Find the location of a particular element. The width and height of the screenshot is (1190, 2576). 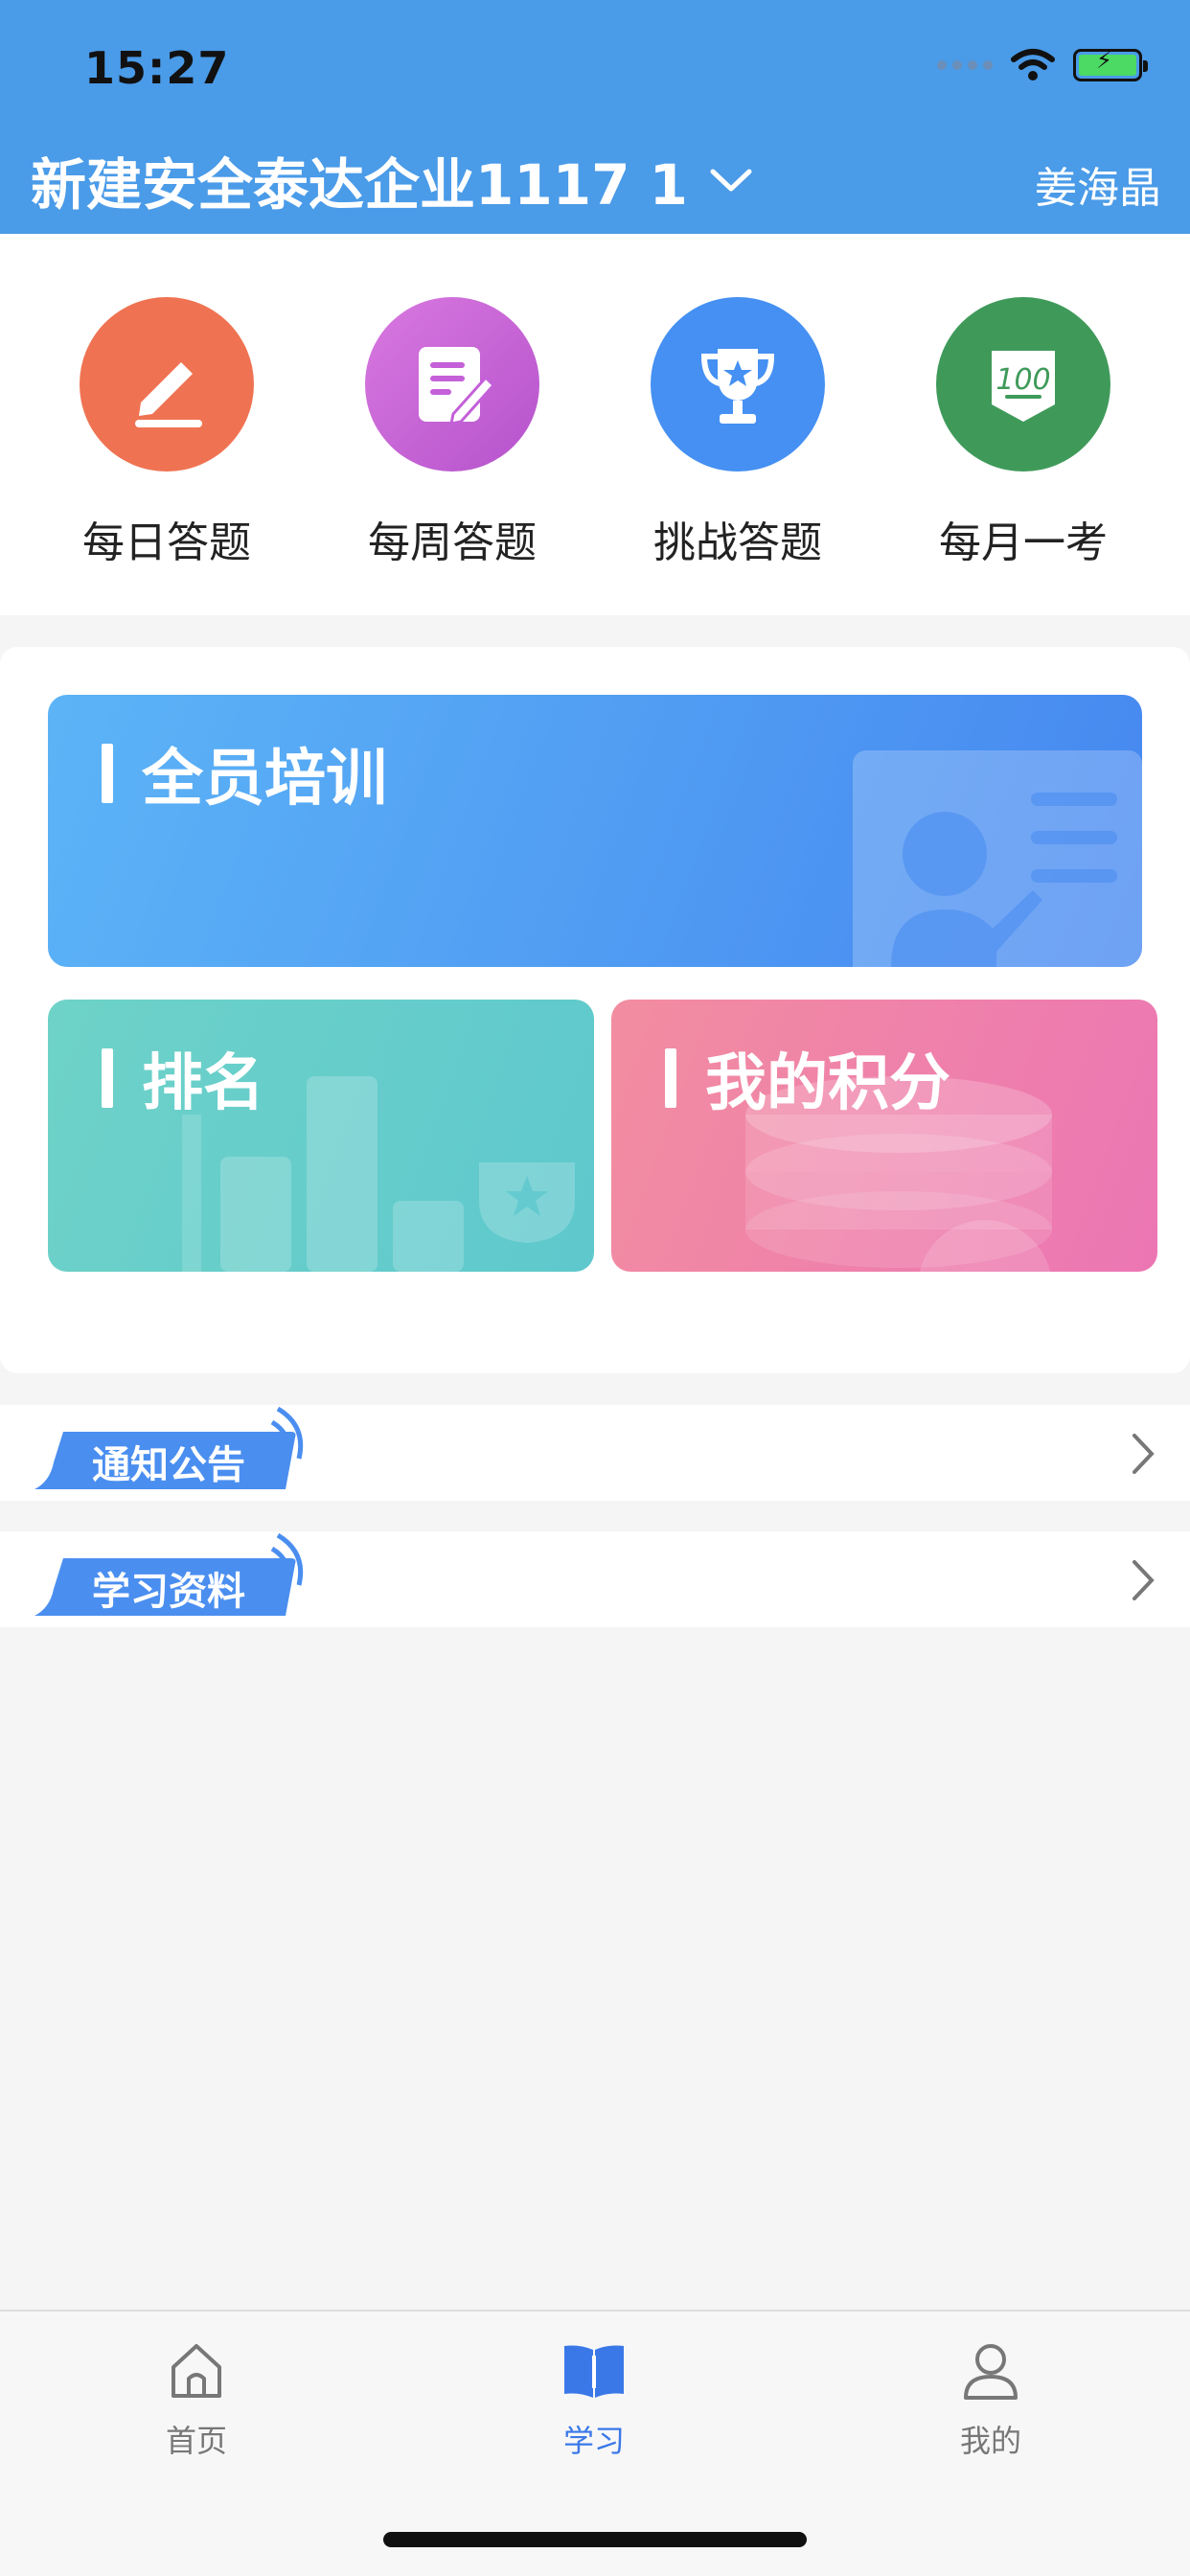

learning-materials-label: 学习资料 is located at coordinates (168, 1592).